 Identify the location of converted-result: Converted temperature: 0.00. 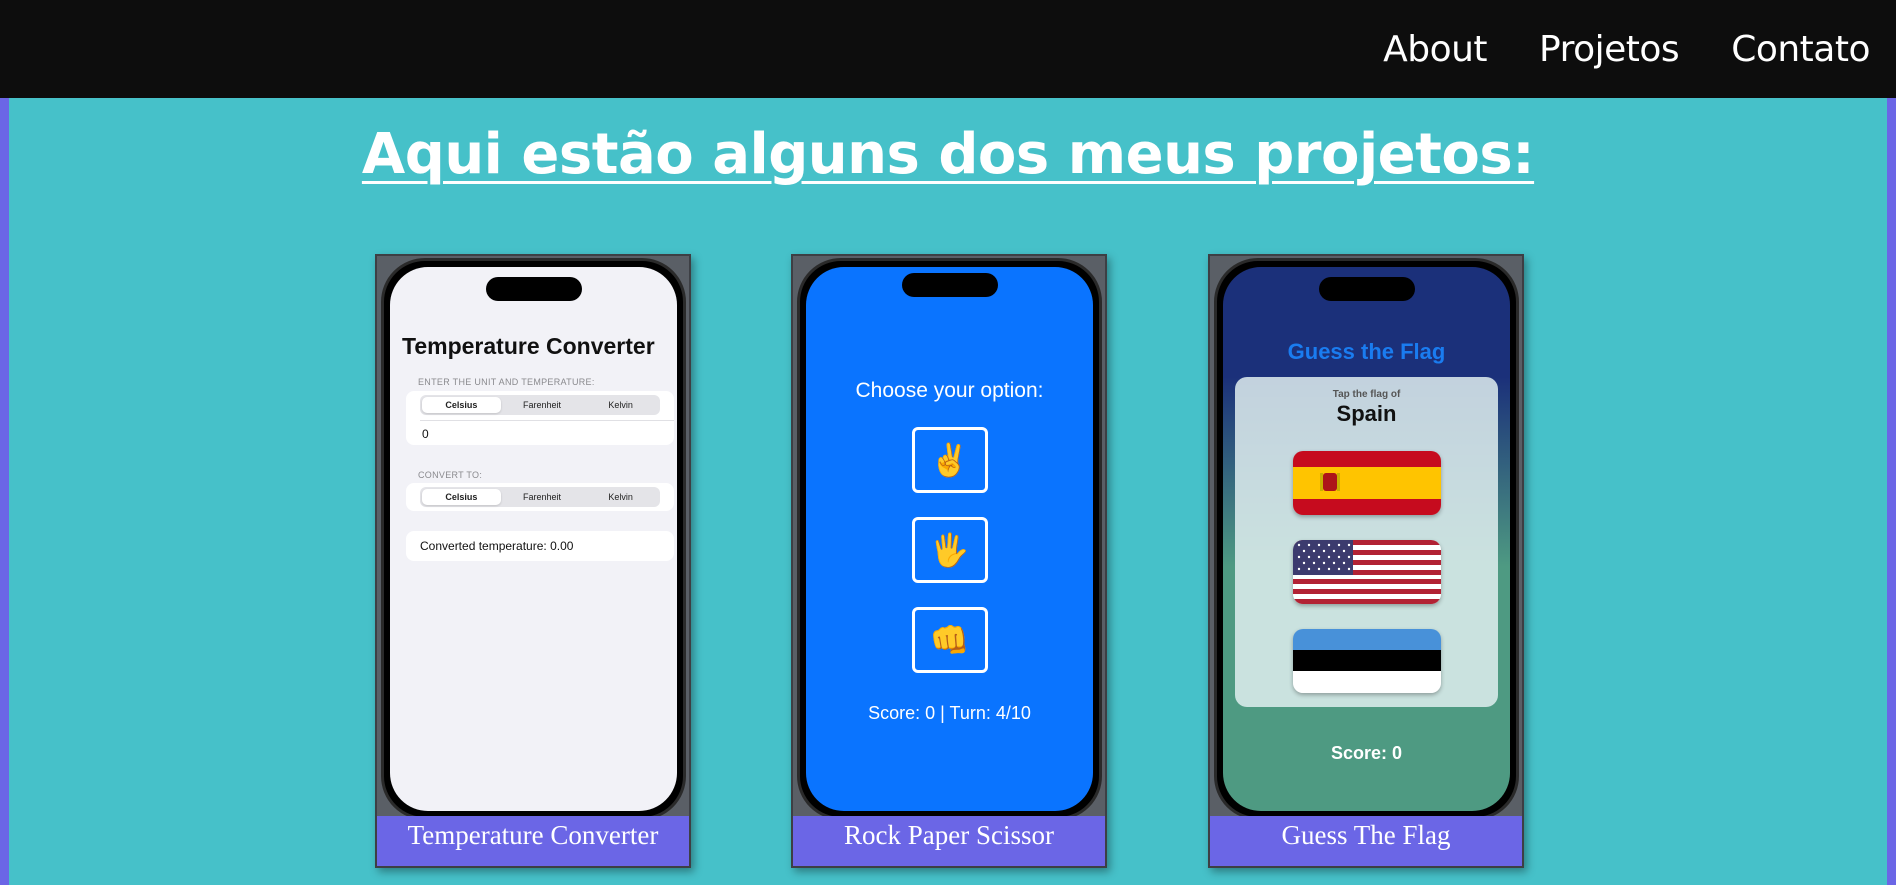
(540, 546).